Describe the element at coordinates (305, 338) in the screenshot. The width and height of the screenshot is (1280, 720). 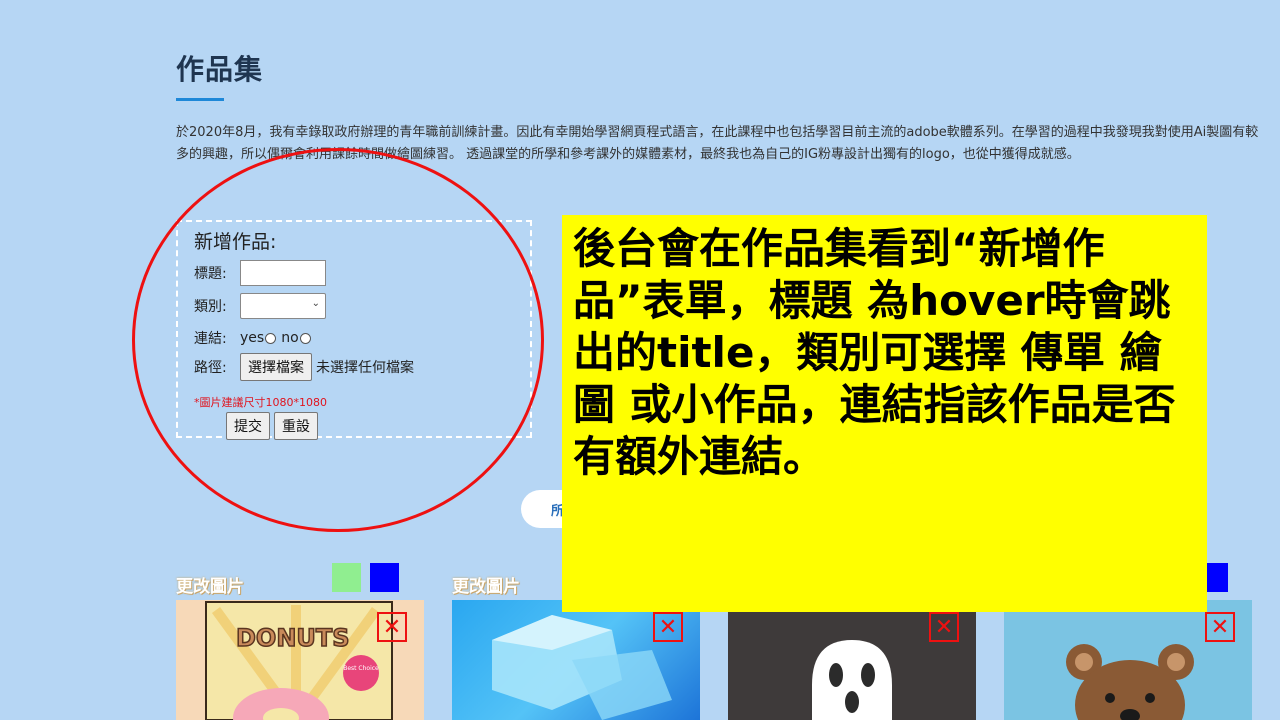
I see `link-no-radio` at that location.